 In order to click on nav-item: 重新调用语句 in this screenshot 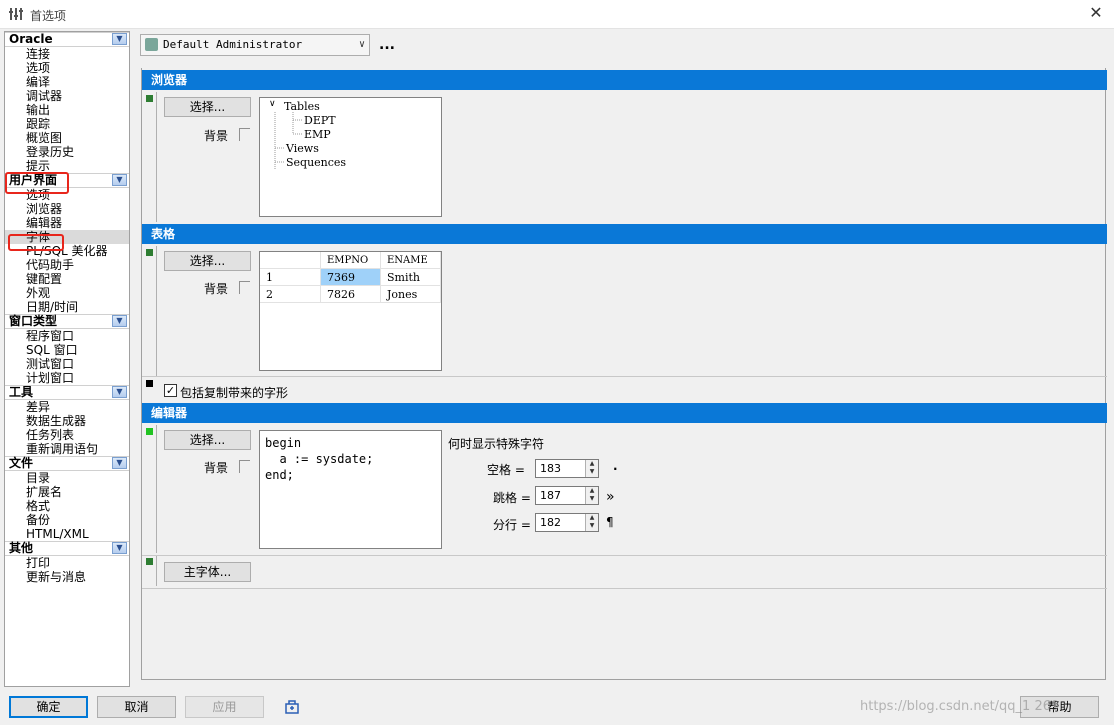, I will do `click(67, 449)`.